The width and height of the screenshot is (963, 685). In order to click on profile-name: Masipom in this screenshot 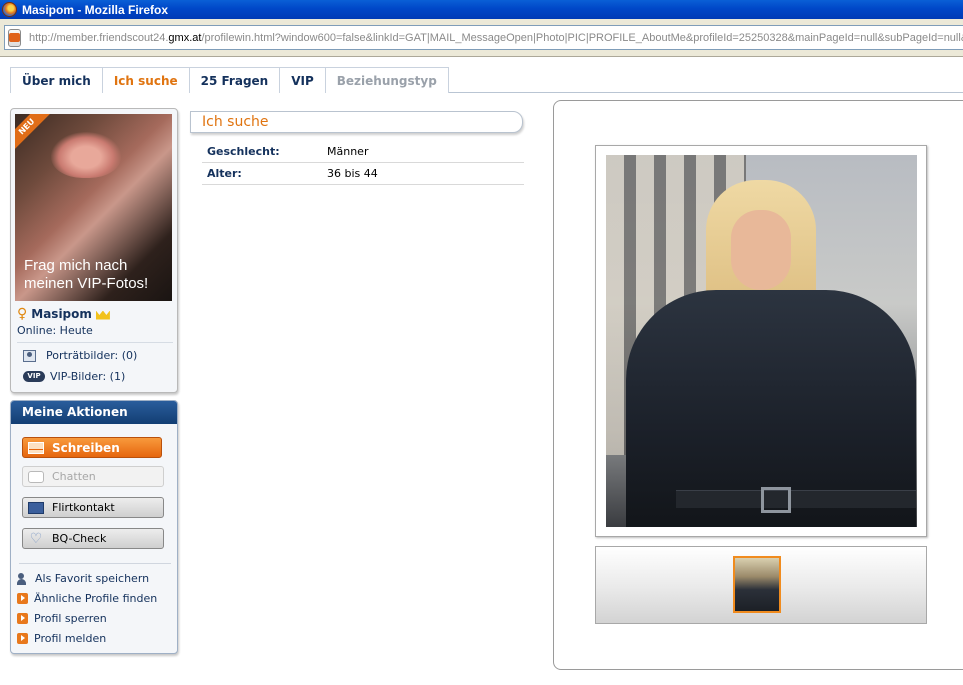, I will do `click(61, 314)`.